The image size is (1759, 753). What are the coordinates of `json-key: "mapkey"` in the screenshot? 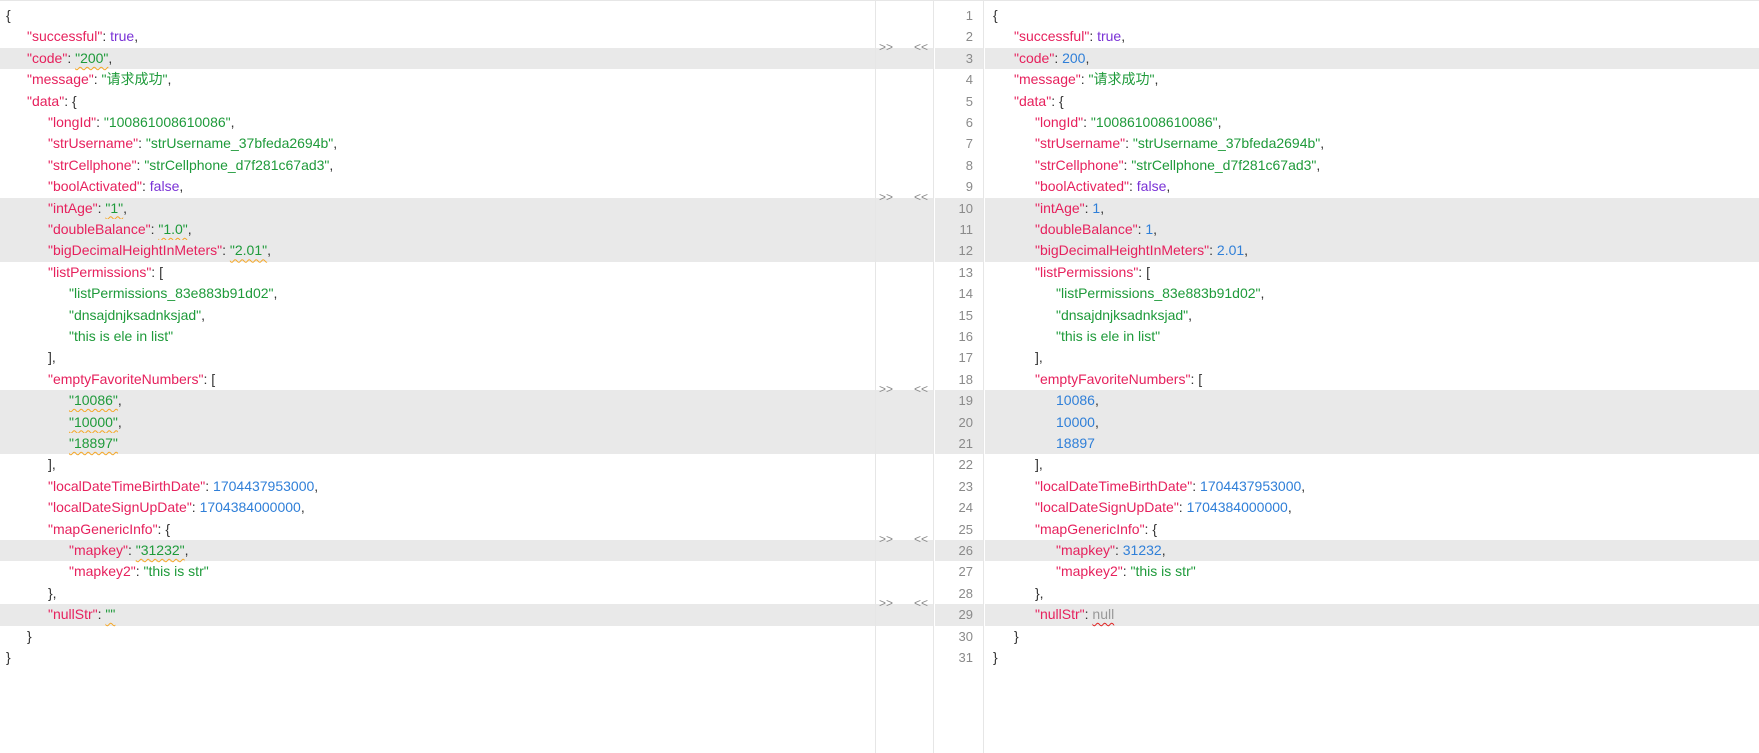 It's located at (98, 550).